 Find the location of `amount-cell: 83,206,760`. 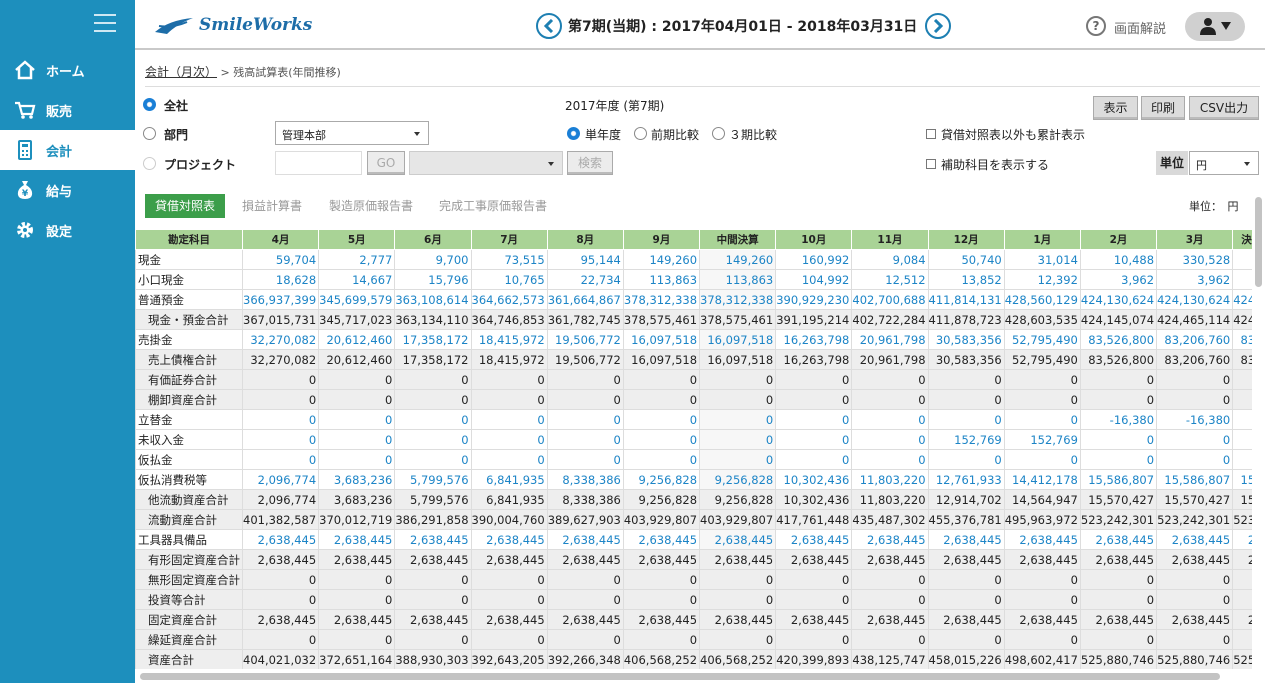

amount-cell: 83,206,760 is located at coordinates (1195, 339).